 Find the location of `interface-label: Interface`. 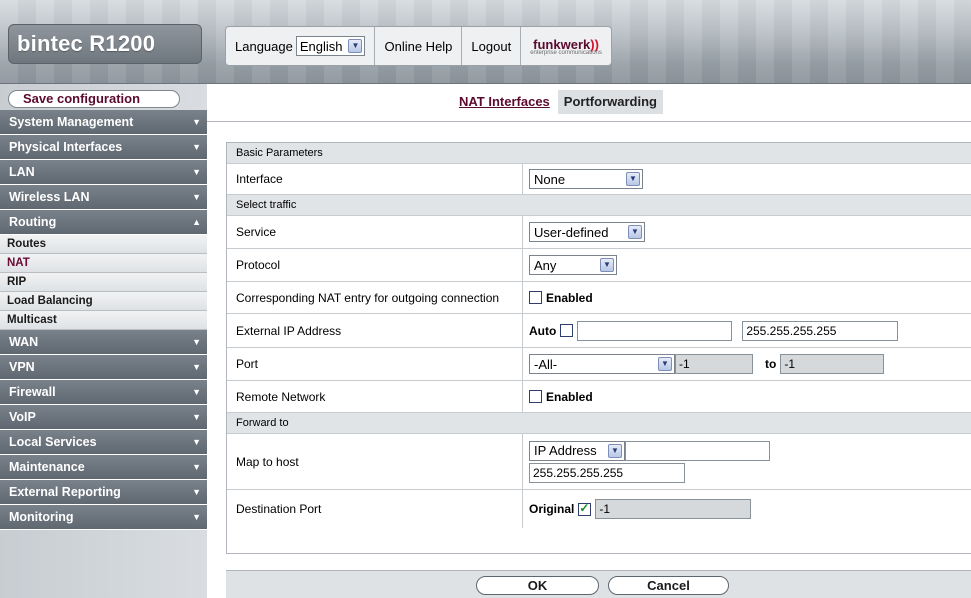

interface-label: Interface is located at coordinates (375, 179).